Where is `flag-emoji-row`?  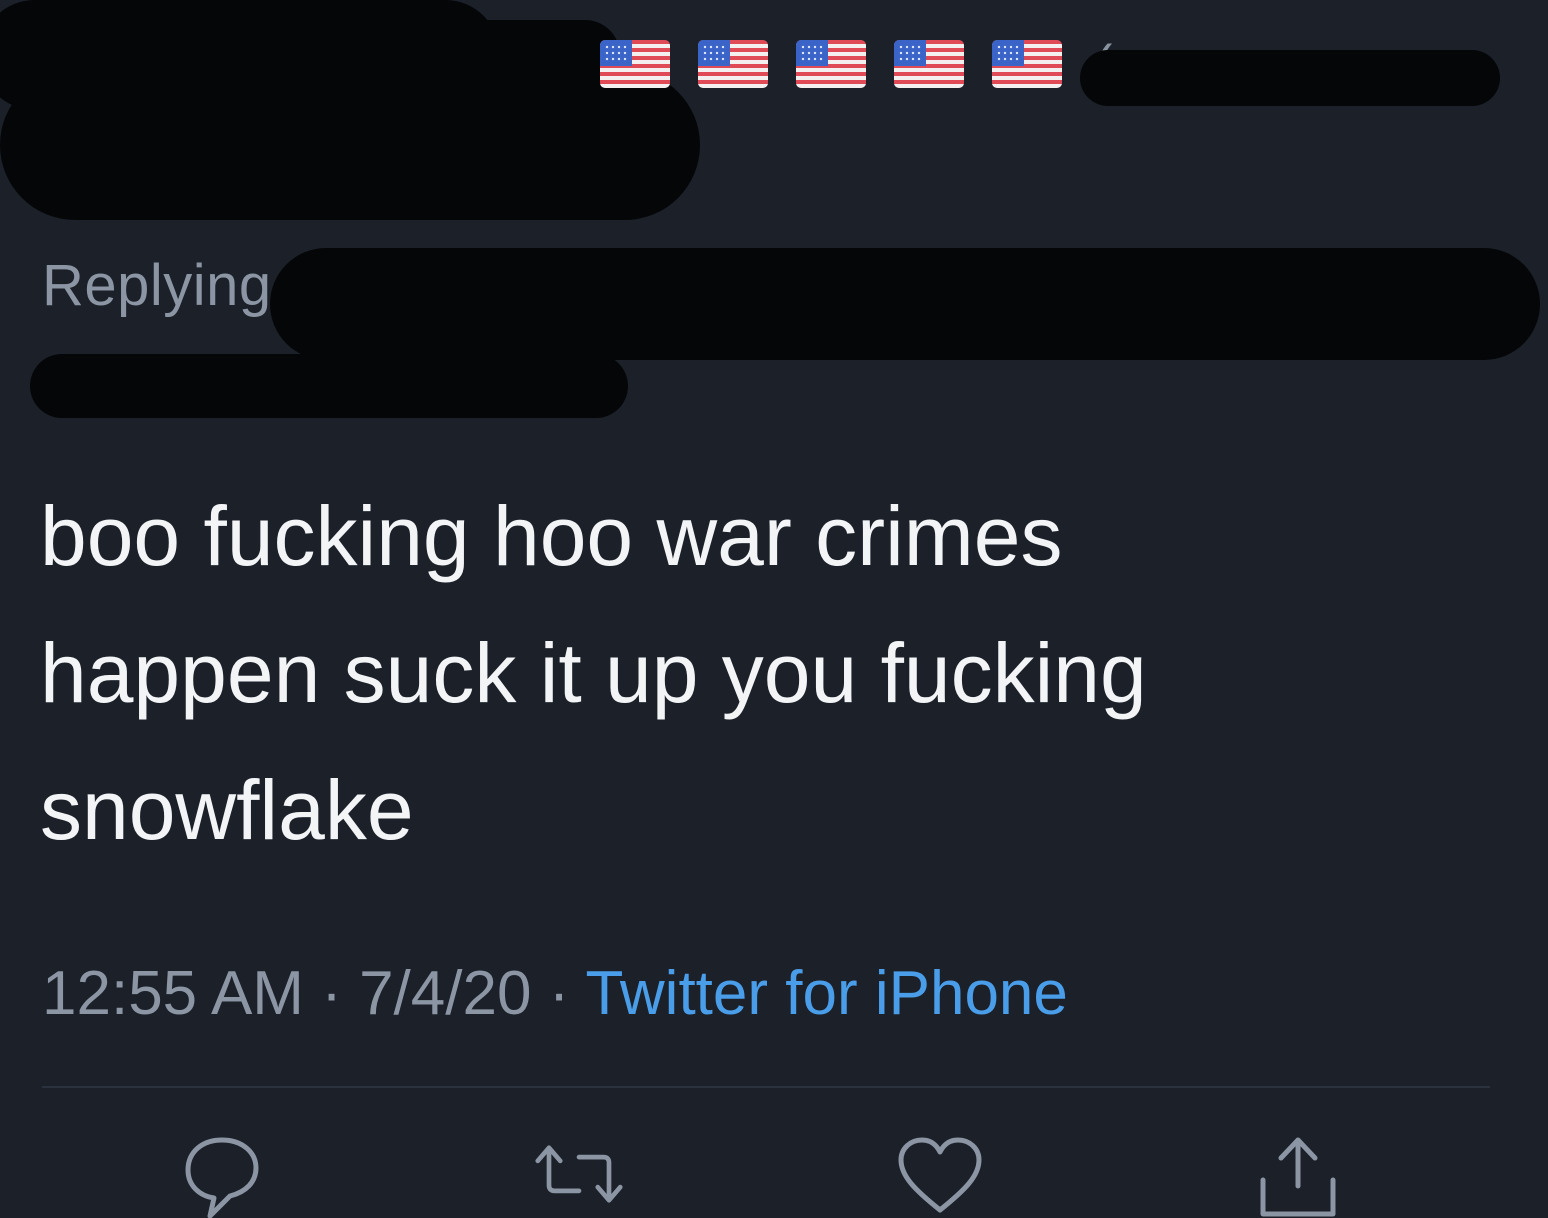
flag-emoji-row is located at coordinates (831, 64).